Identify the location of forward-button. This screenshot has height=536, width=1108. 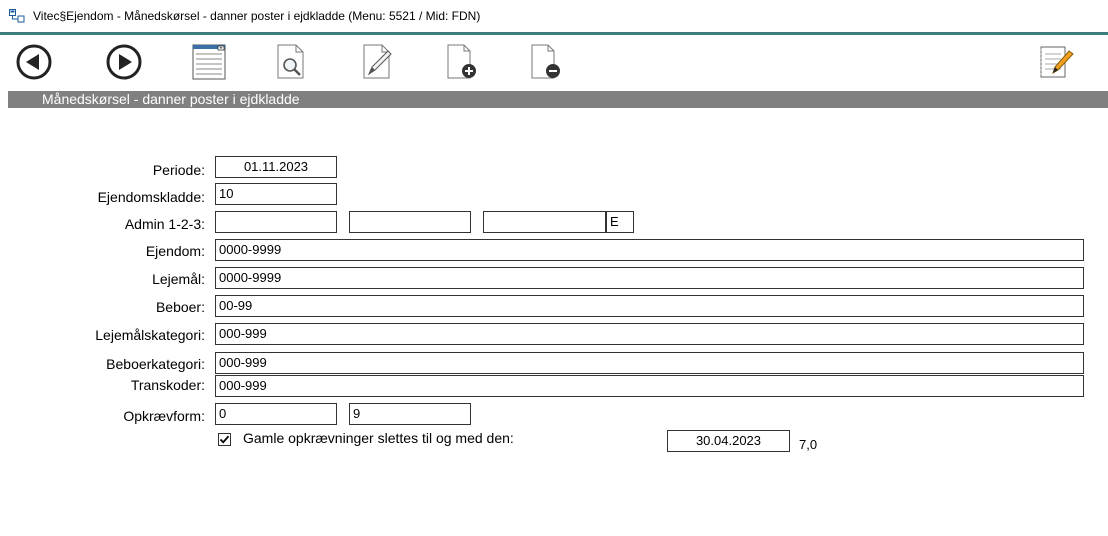
(124, 62).